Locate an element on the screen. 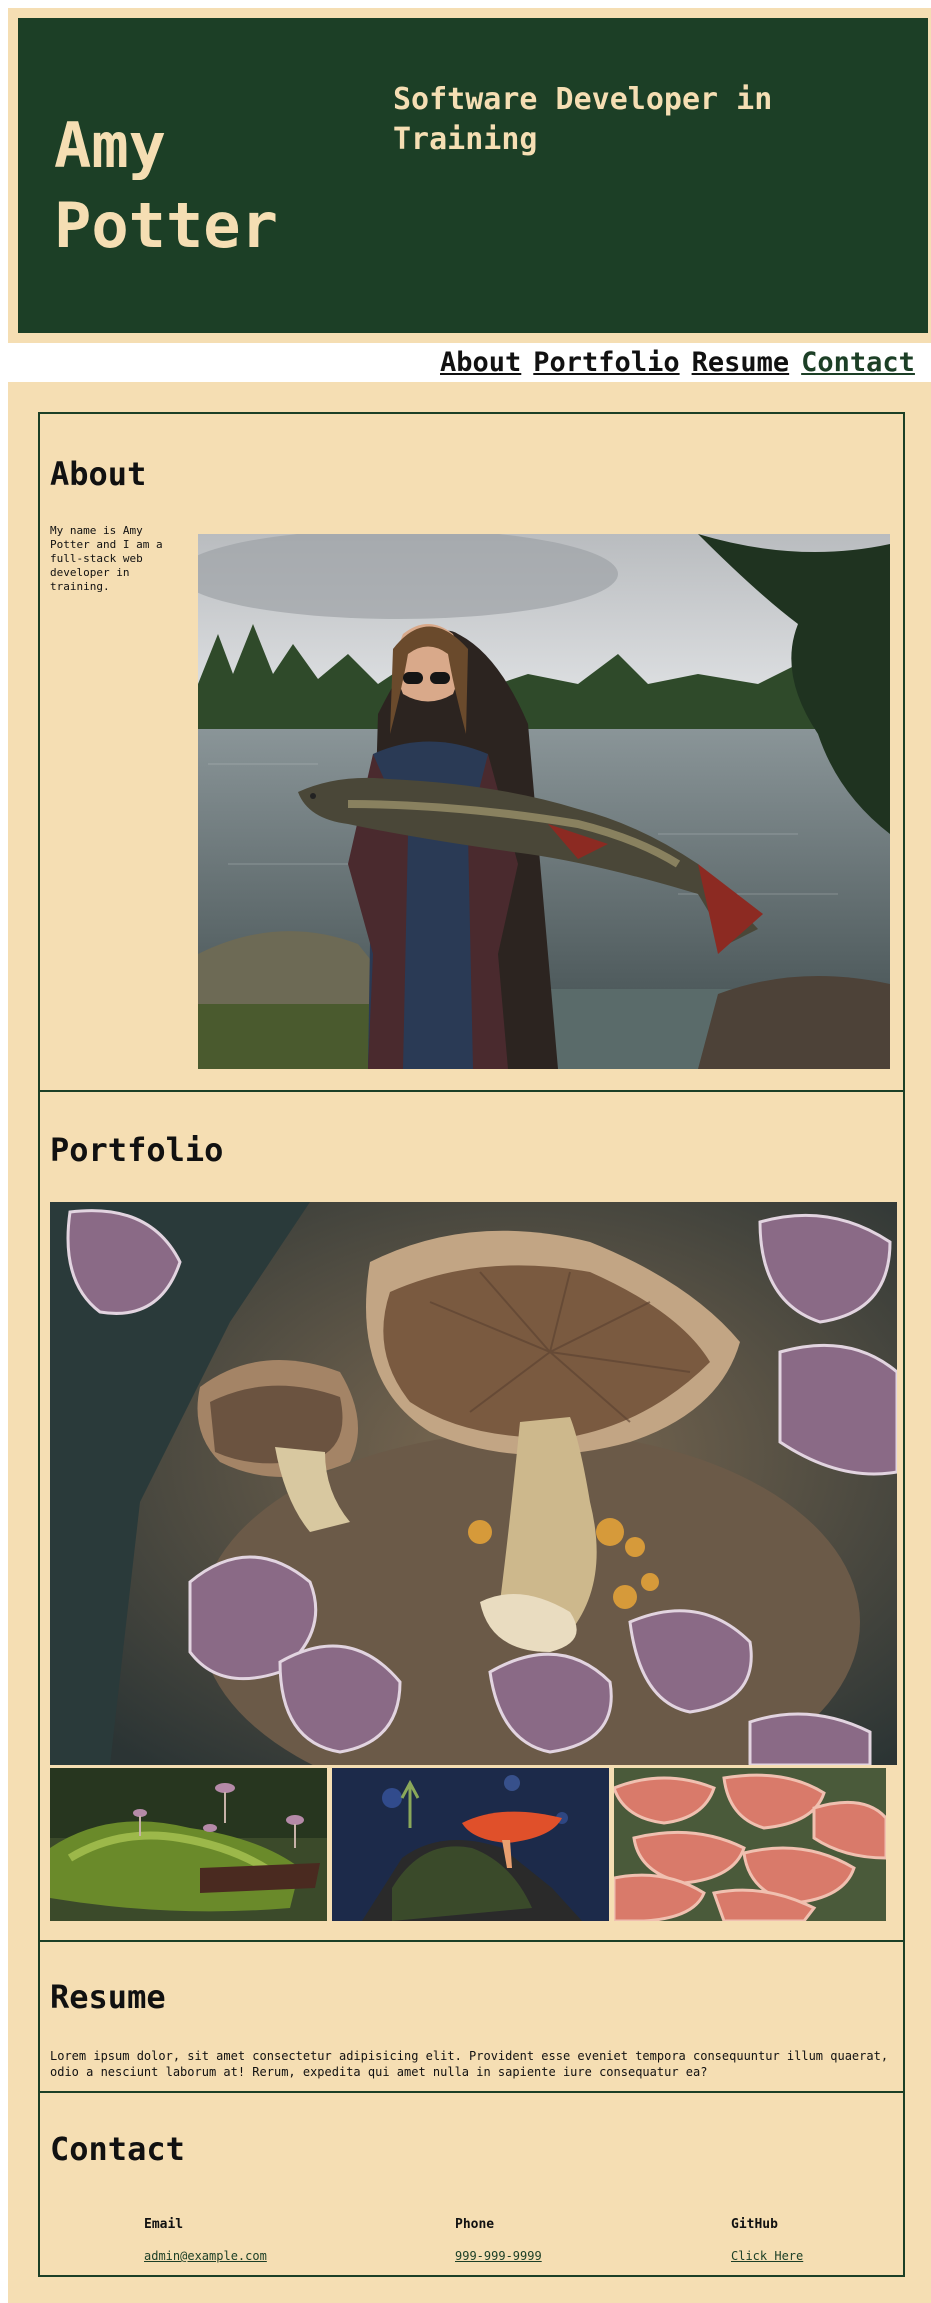 The image size is (931, 2303). nav-link-contact: Contact is located at coordinates (858, 362).